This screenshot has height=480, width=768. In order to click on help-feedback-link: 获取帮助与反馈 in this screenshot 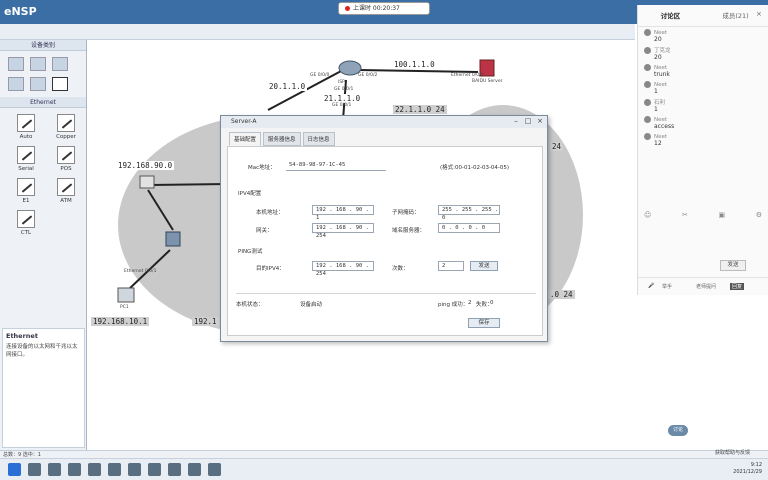, I will do `click(732, 452)`.